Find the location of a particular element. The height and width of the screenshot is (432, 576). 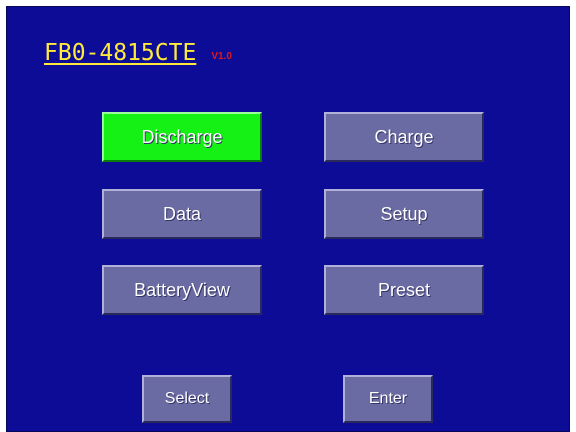

header: FB0-4815CTE V1.0 is located at coordinates (138, 53).